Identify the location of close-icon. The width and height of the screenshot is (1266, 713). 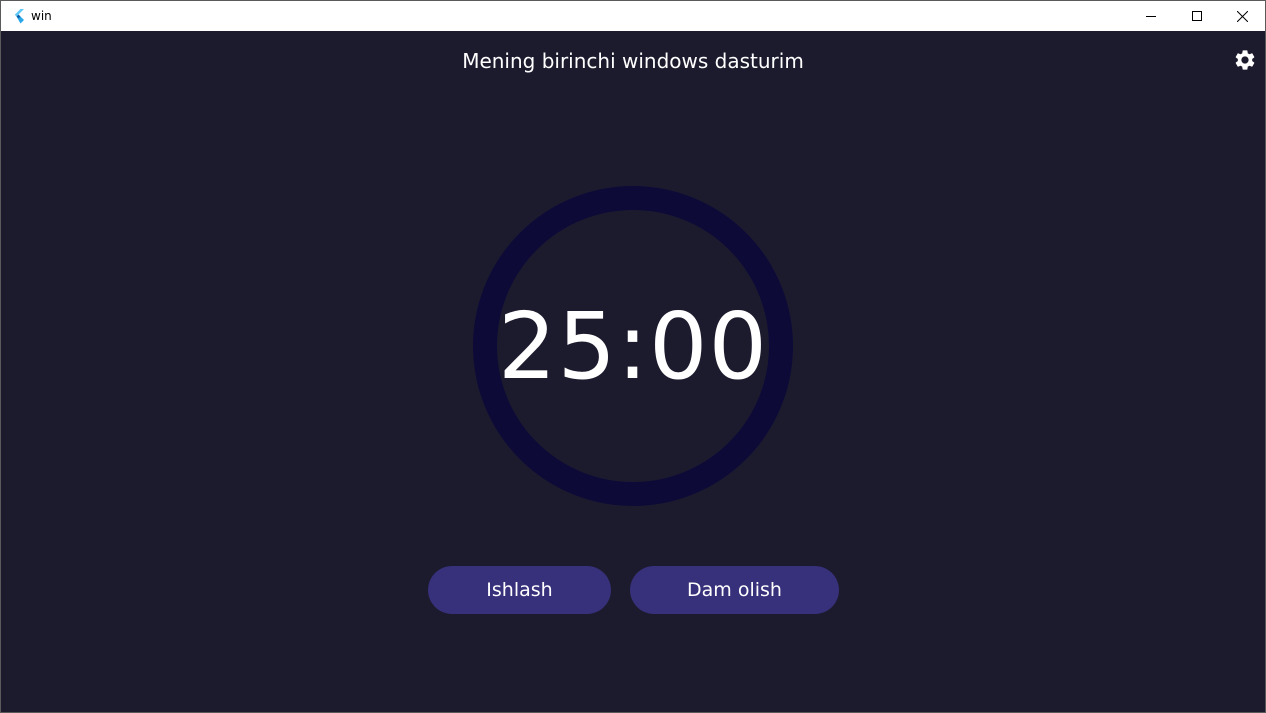
(1242, 16).